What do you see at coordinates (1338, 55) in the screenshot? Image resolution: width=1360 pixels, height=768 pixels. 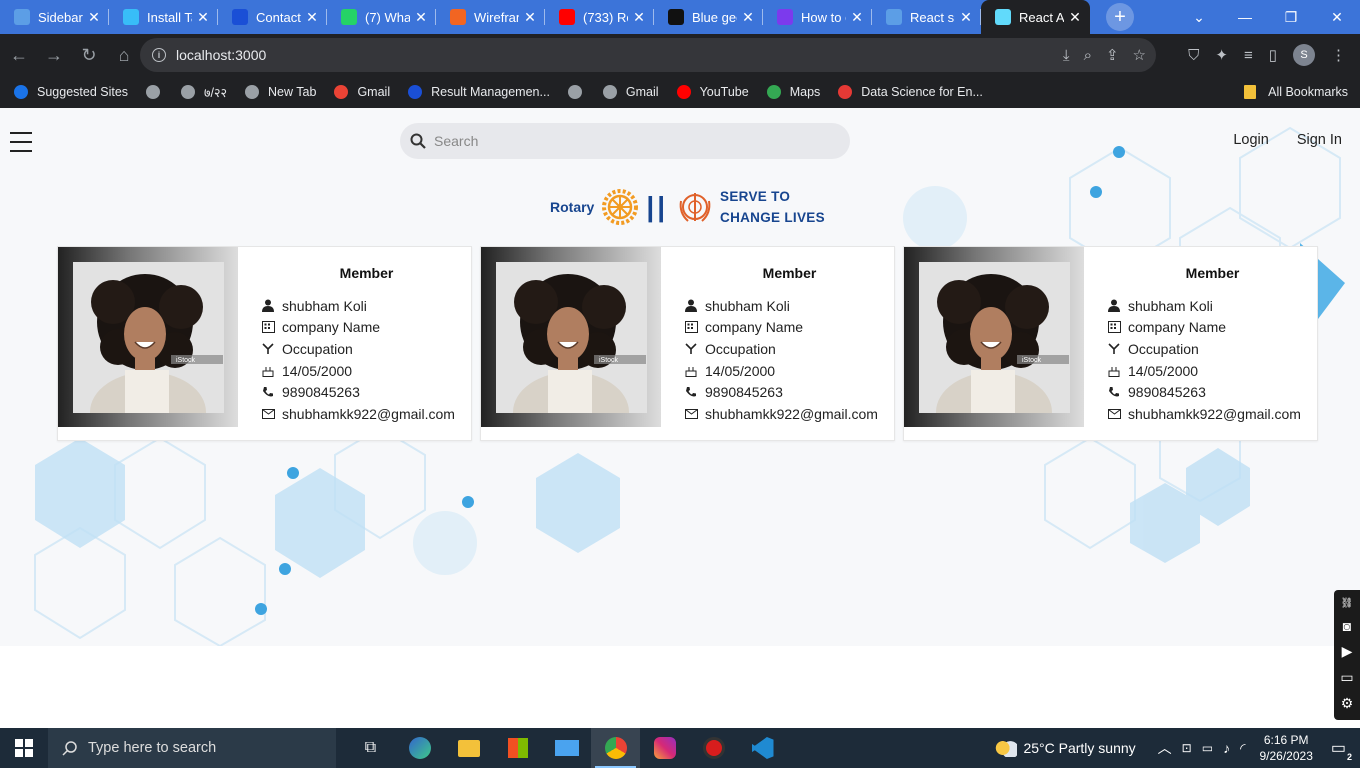 I see `browser-menu-icon: ⋮` at bounding box center [1338, 55].